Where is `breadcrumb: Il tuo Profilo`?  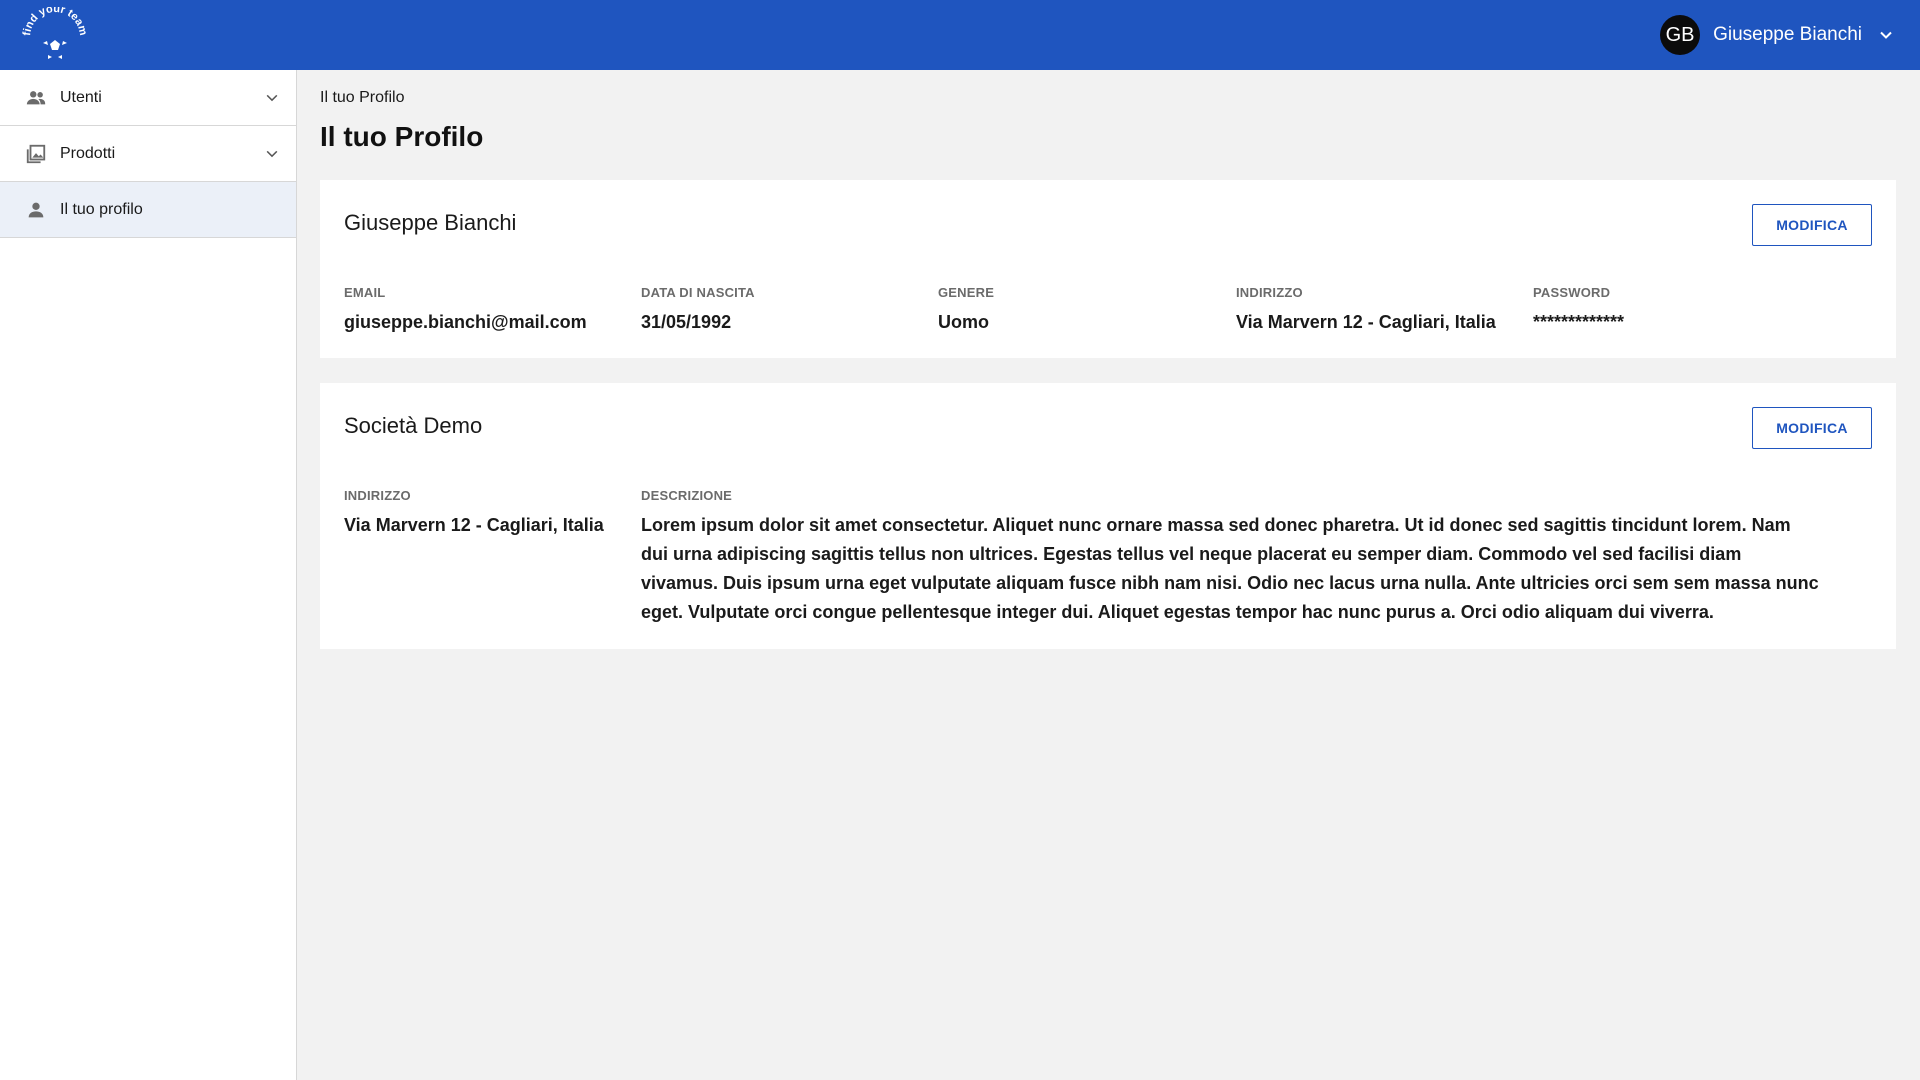
breadcrumb: Il tuo Profilo is located at coordinates (1108, 98).